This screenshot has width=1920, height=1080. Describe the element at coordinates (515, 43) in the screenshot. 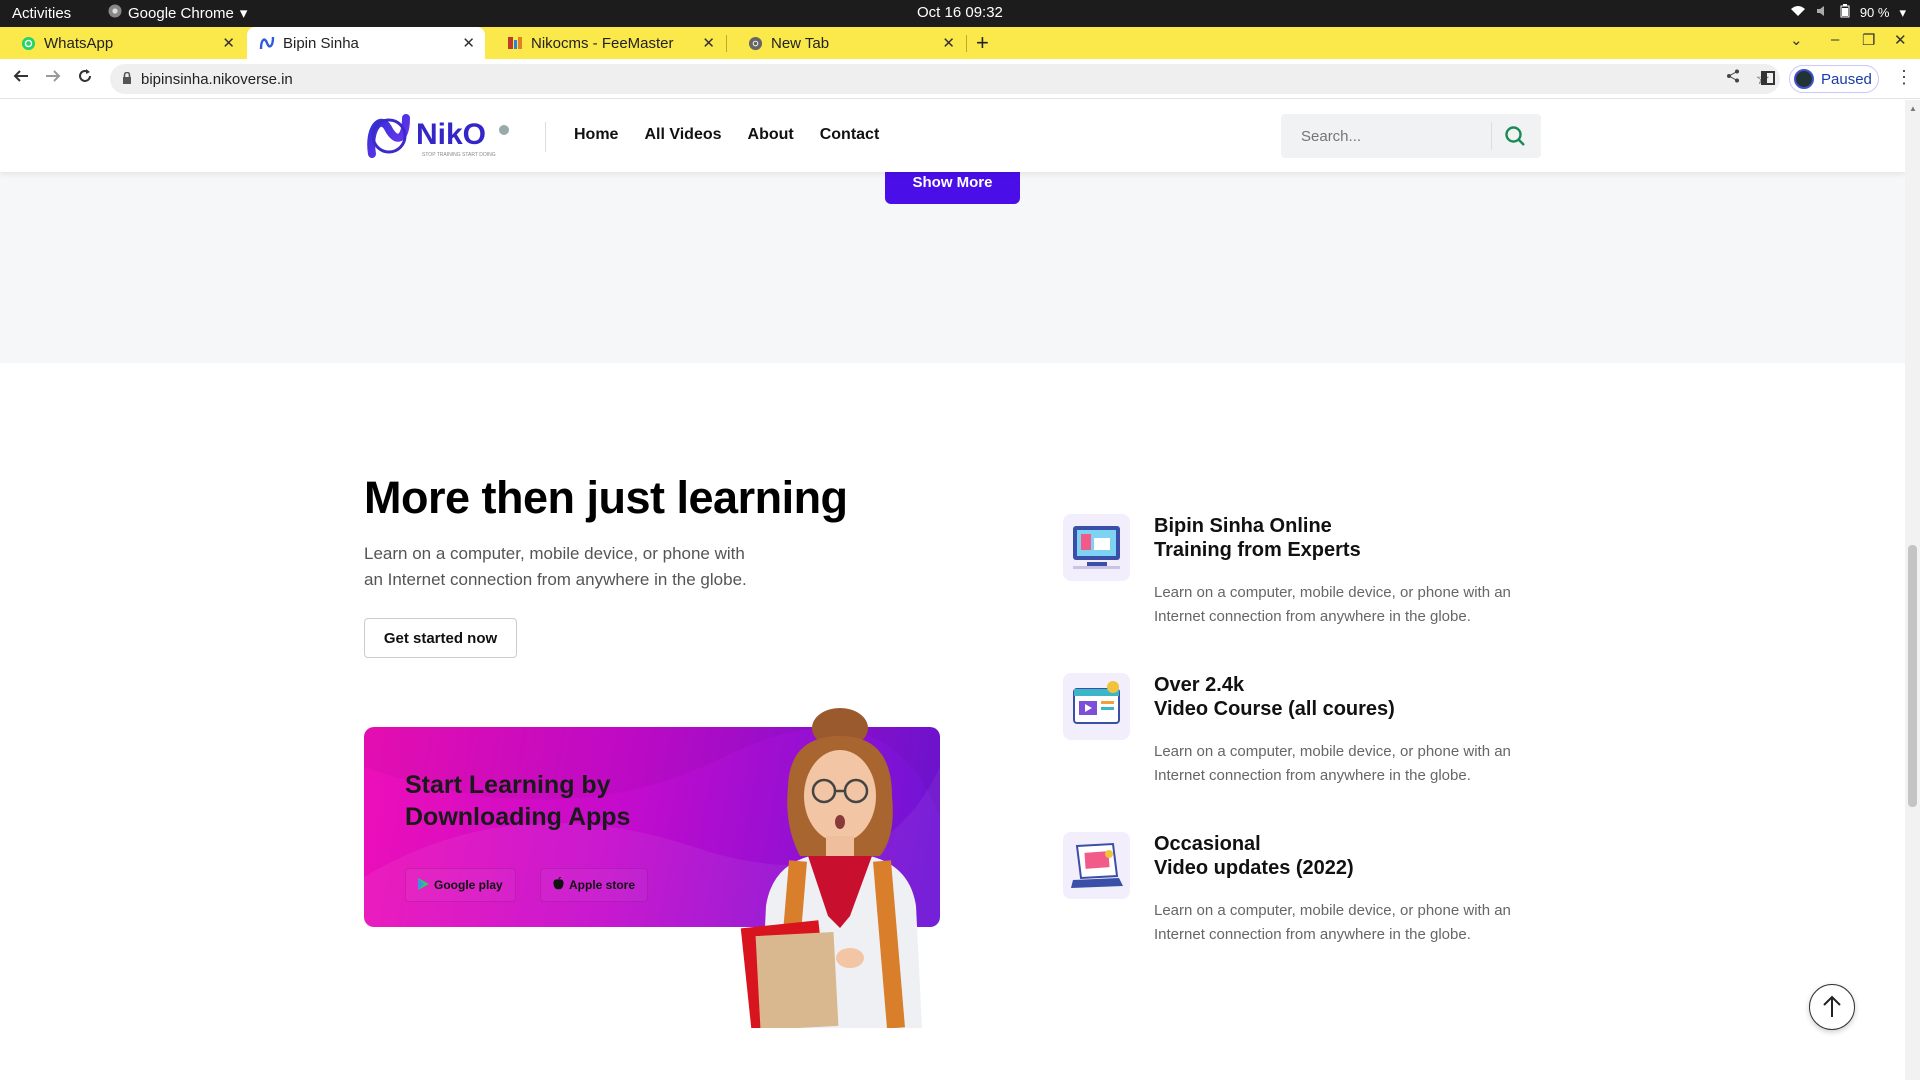

I see `feemaster-icon` at that location.